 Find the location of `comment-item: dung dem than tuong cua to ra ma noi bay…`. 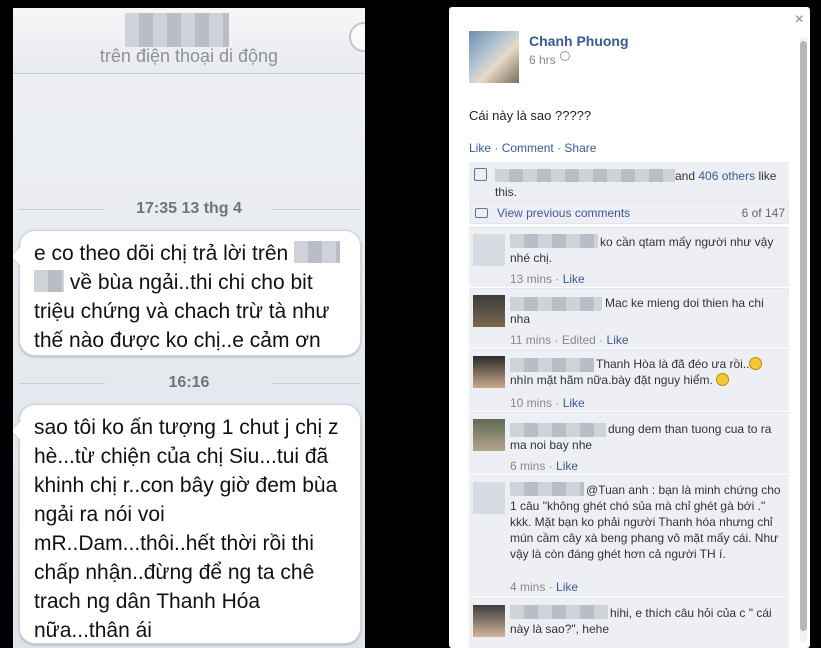

comment-item: dung dem than tuong cua to ra ma noi bay… is located at coordinates (629, 443).